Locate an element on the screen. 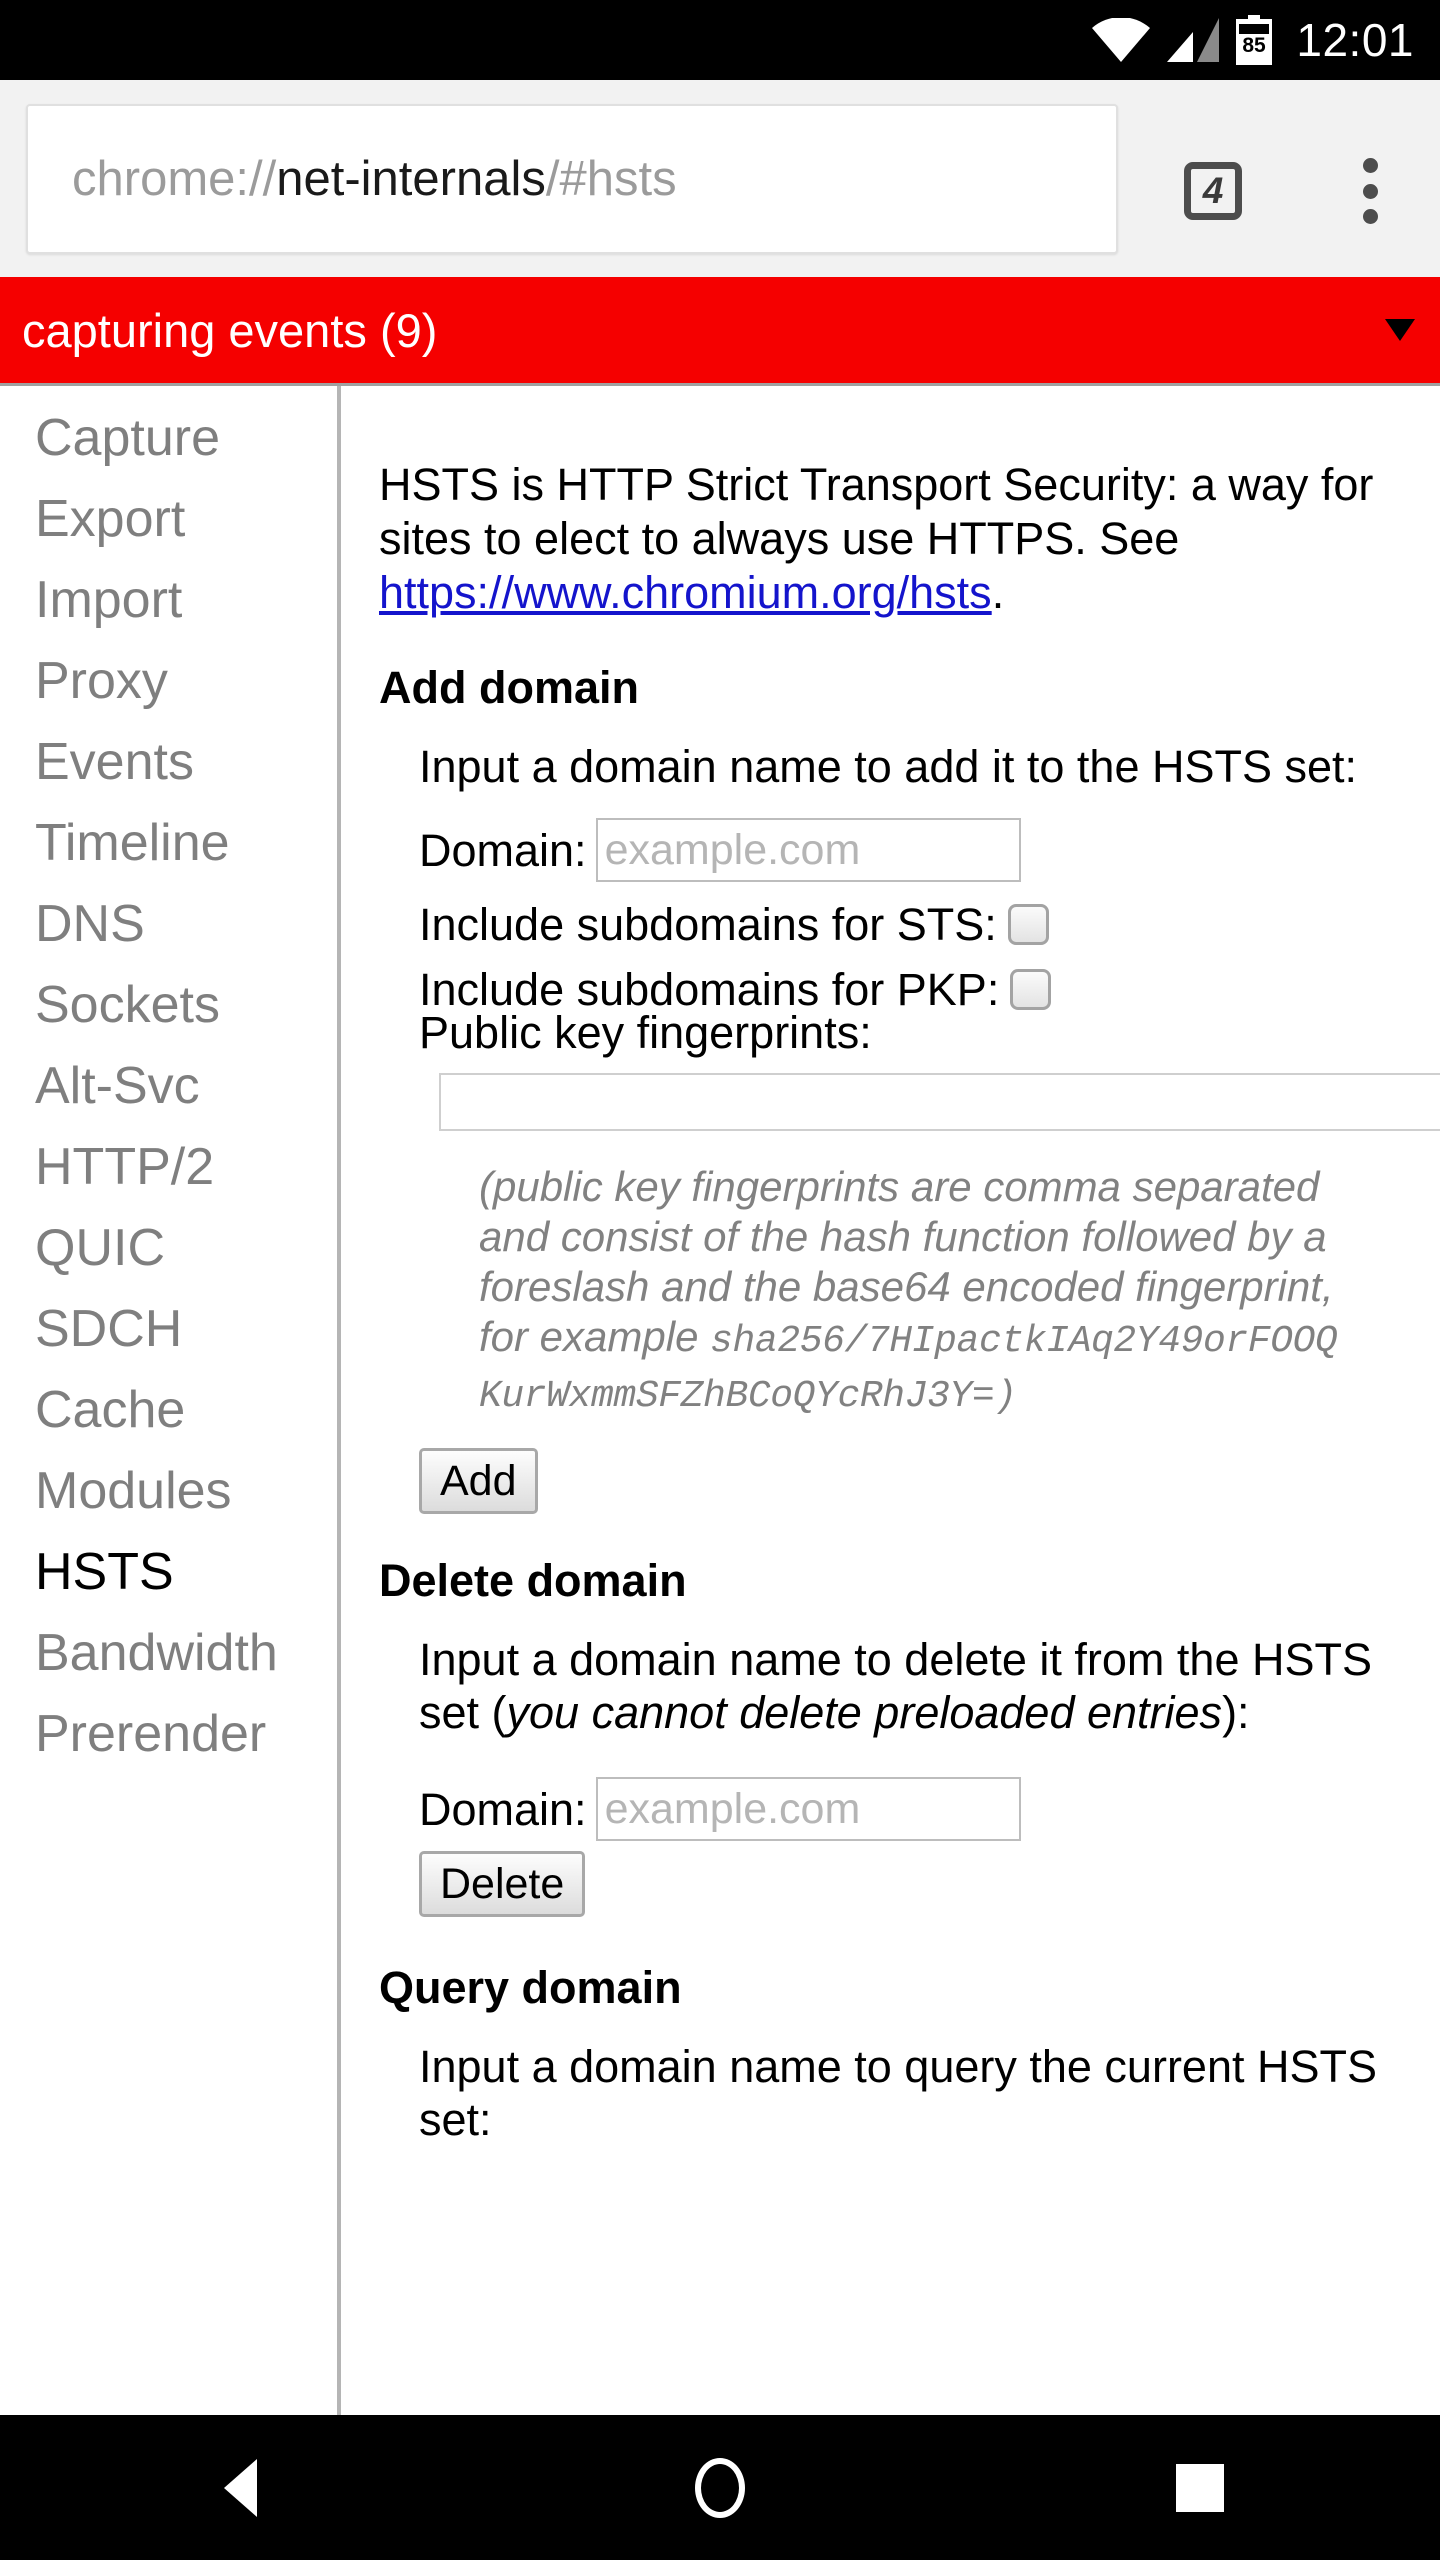 The height and width of the screenshot is (2560, 1440). sidebar-item-export: Export is located at coordinates (168, 519).